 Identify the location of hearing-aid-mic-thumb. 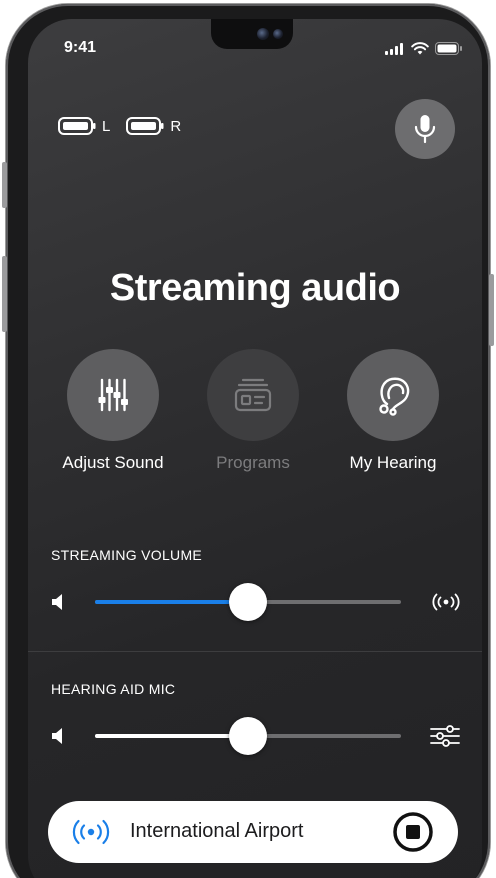
(248, 736).